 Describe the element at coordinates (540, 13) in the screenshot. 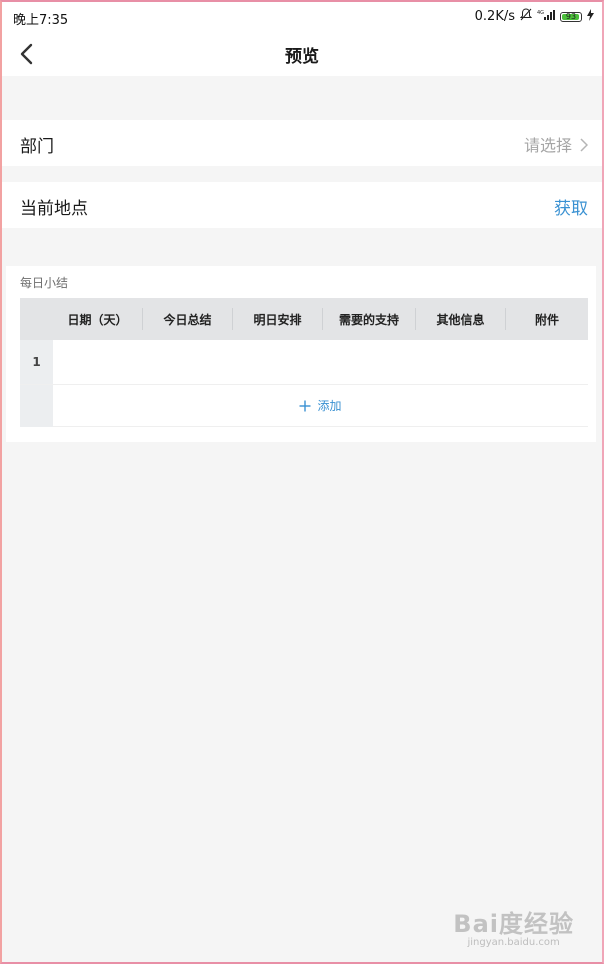

I see `signal-label: 4G` at that location.